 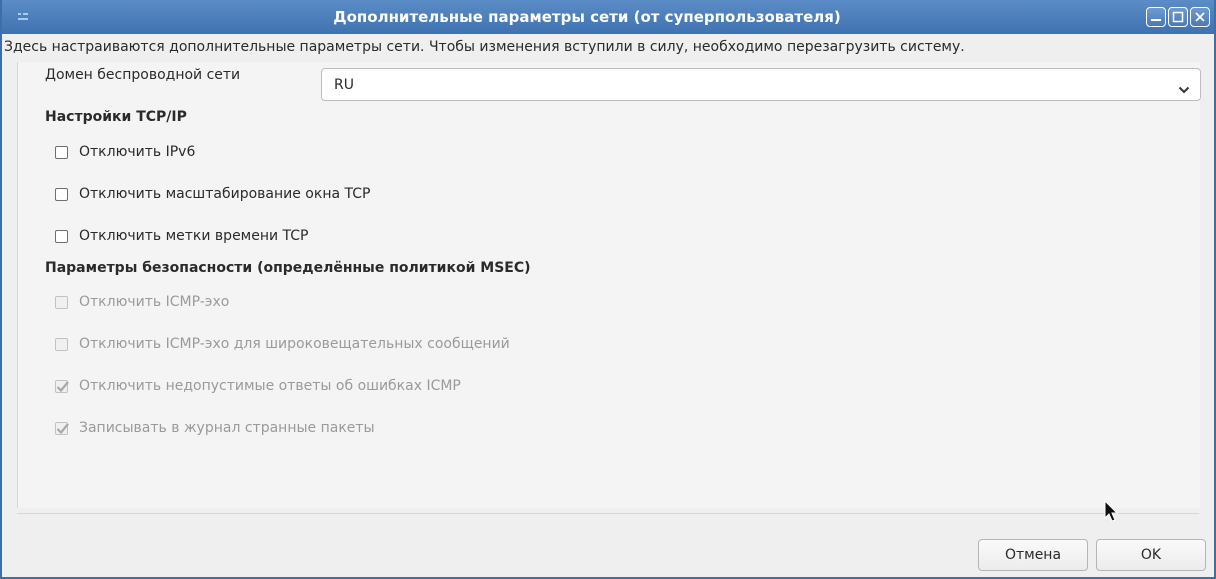 I want to click on close-icon, so click(x=1200, y=17).